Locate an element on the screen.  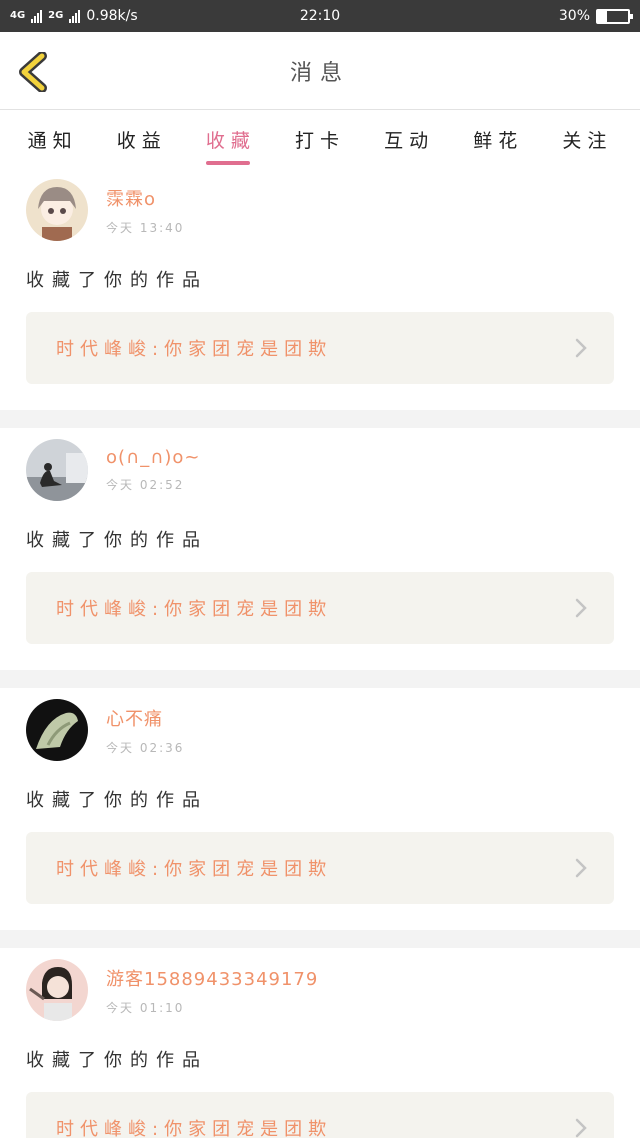
page-title: 消息 is located at coordinates (319, 73).